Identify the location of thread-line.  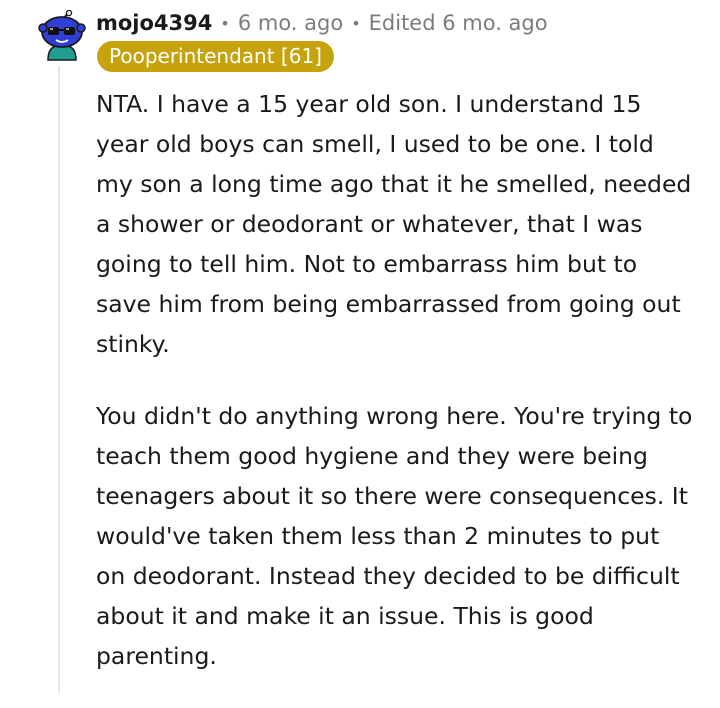
(59, 379).